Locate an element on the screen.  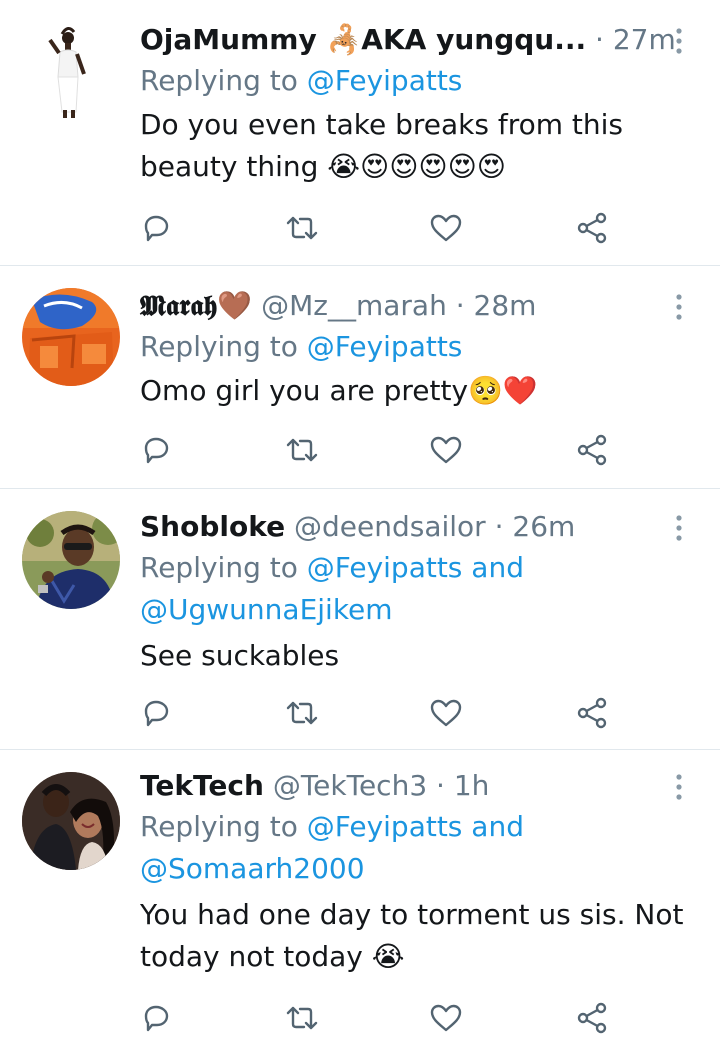
tweet-text-line: See suckables is located at coordinates (240, 655).